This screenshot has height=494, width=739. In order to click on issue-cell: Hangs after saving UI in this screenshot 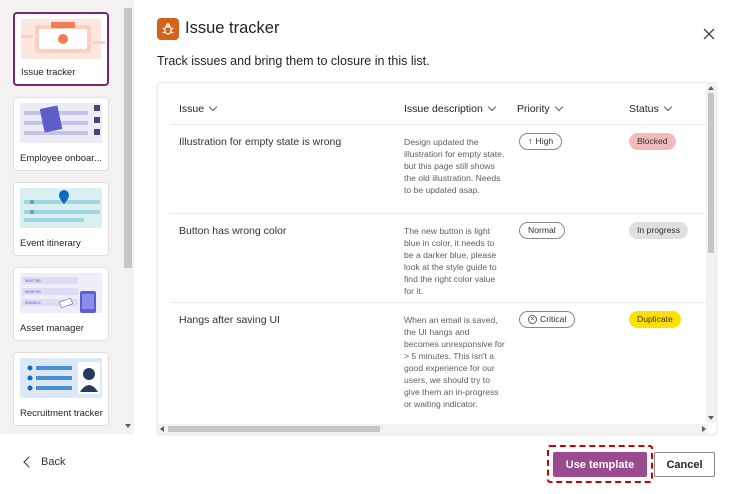, I will do `click(229, 320)`.